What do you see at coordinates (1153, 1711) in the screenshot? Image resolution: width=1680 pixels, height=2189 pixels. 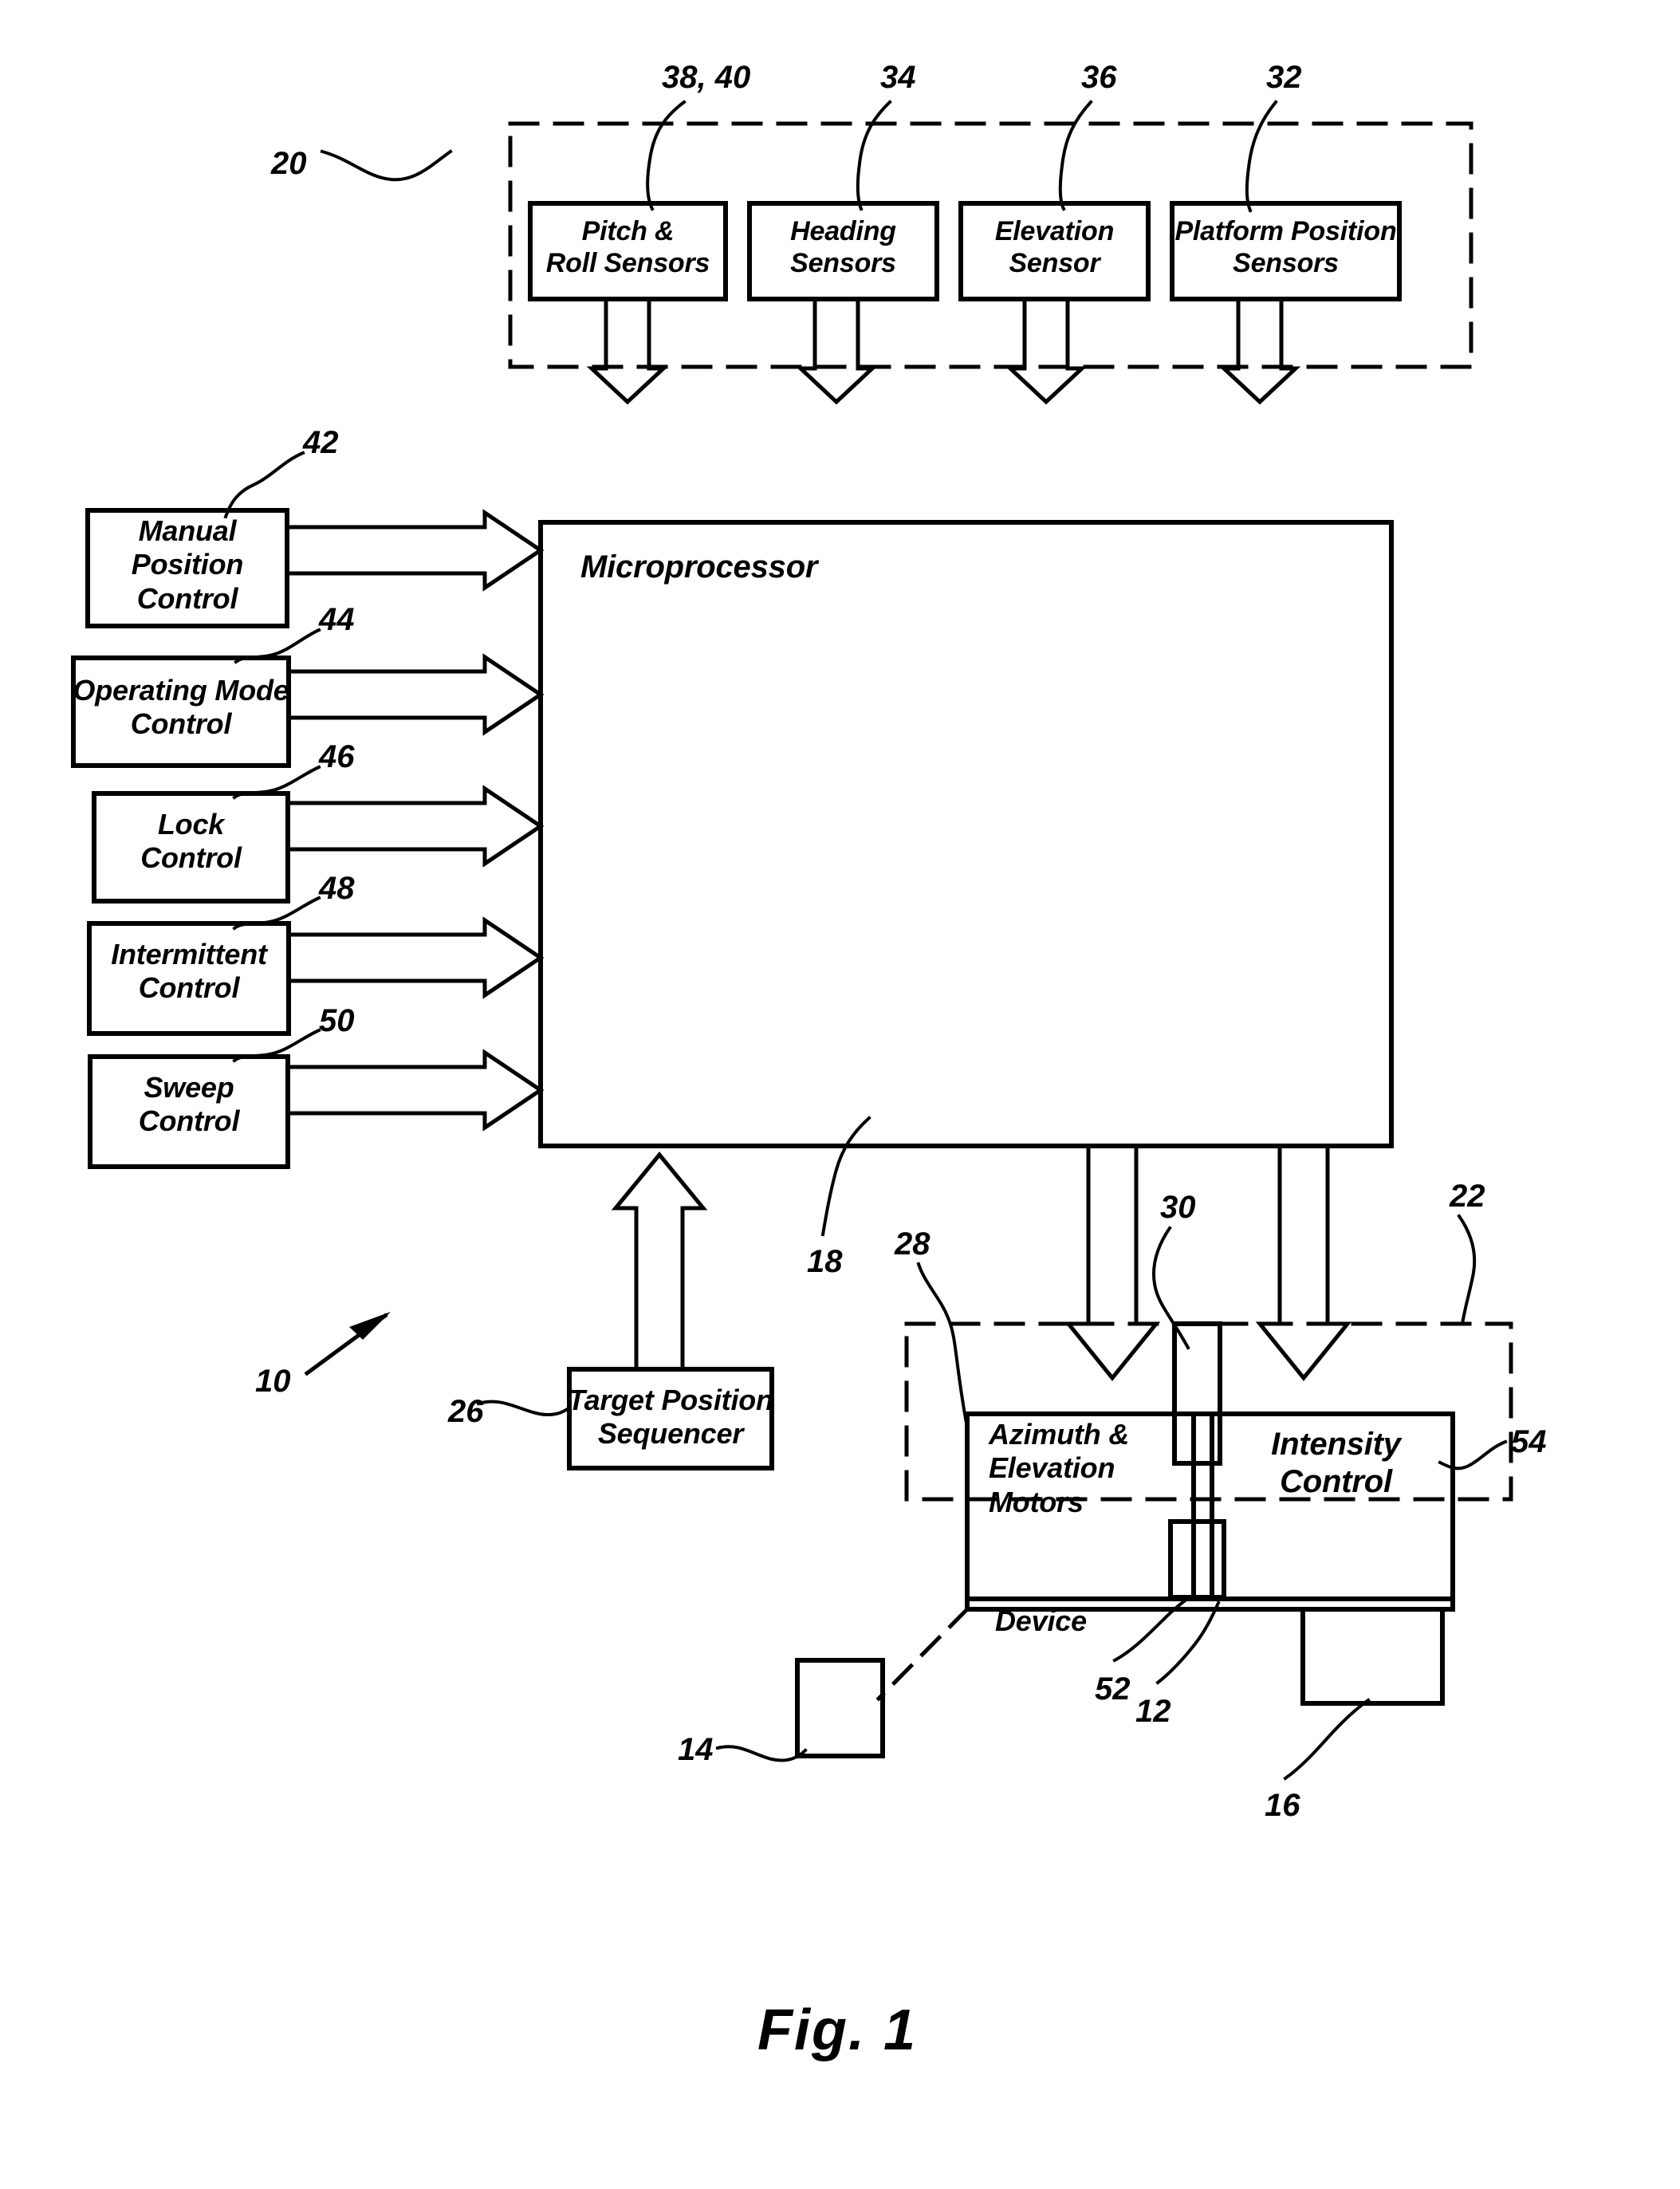 I see `ref-12: 12` at bounding box center [1153, 1711].